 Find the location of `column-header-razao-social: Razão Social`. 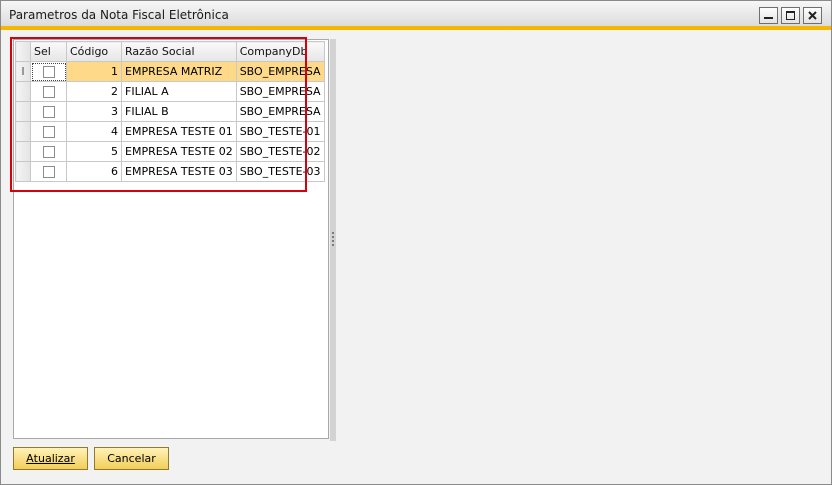

column-header-razao-social: Razão Social is located at coordinates (179, 51).